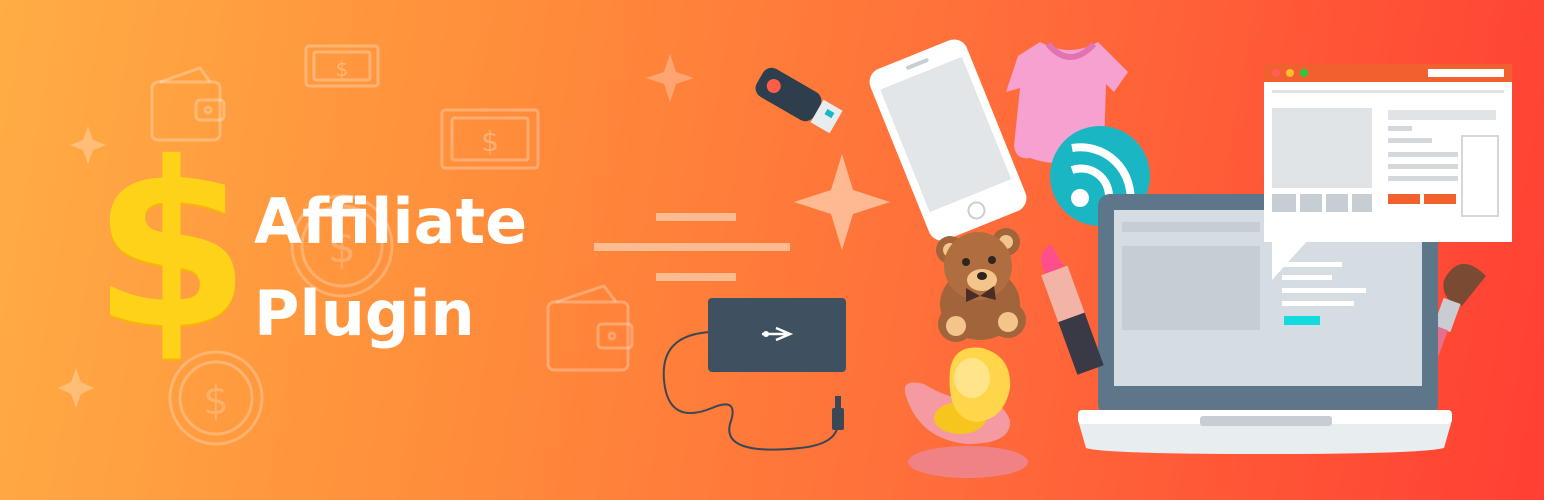 This screenshot has height=500, width=1544. What do you see at coordinates (391, 221) in the screenshot?
I see `title-line-affiliate: Affiliate` at bounding box center [391, 221].